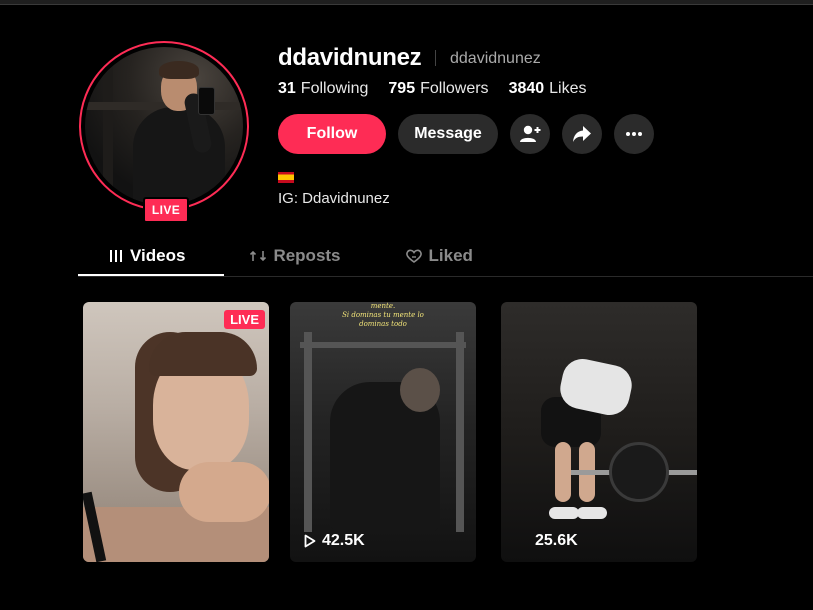  What do you see at coordinates (406, 2) in the screenshot?
I see `browser-top-border` at bounding box center [406, 2].